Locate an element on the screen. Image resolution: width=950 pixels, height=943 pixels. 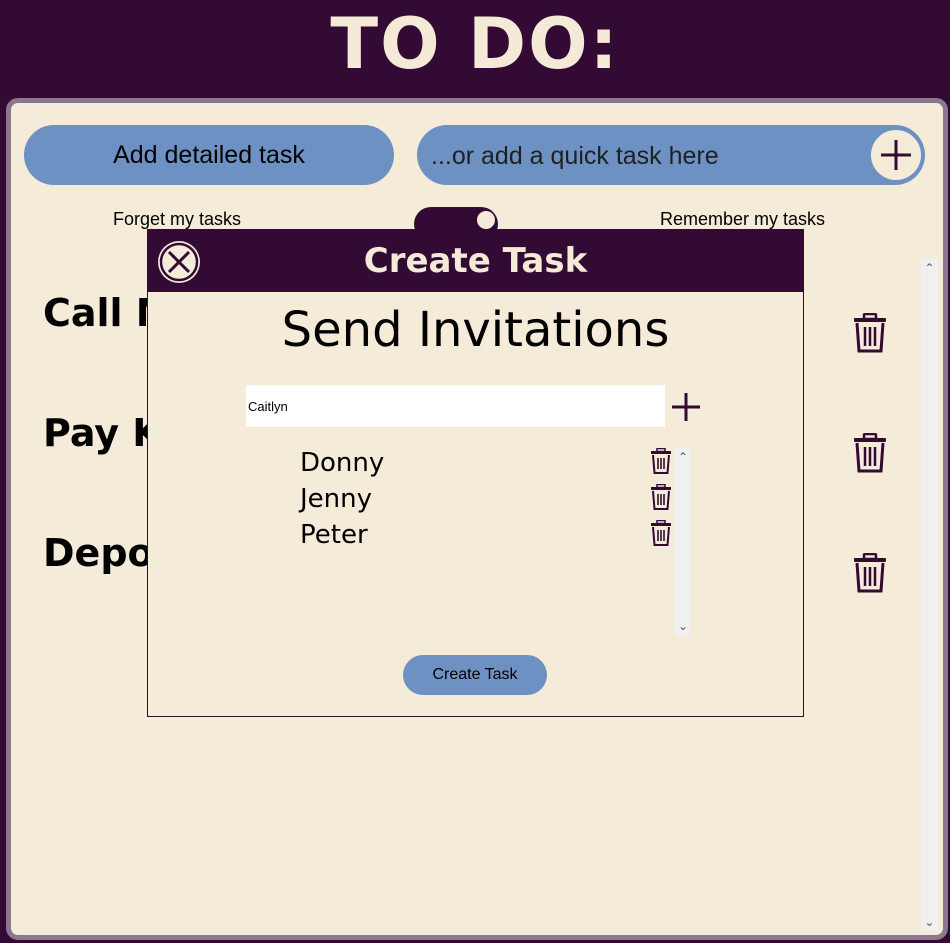
task-list-scrollbar: ⌃ ⌄ is located at coordinates (929, 595).